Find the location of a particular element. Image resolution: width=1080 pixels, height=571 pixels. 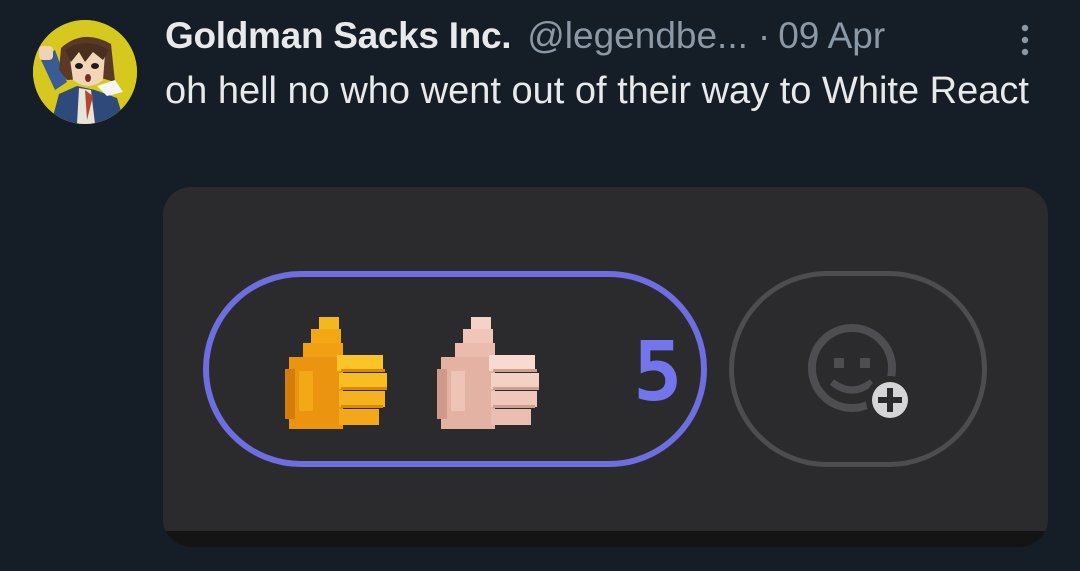

author-name: Goldman Sacks Inc. is located at coordinates (338, 36).